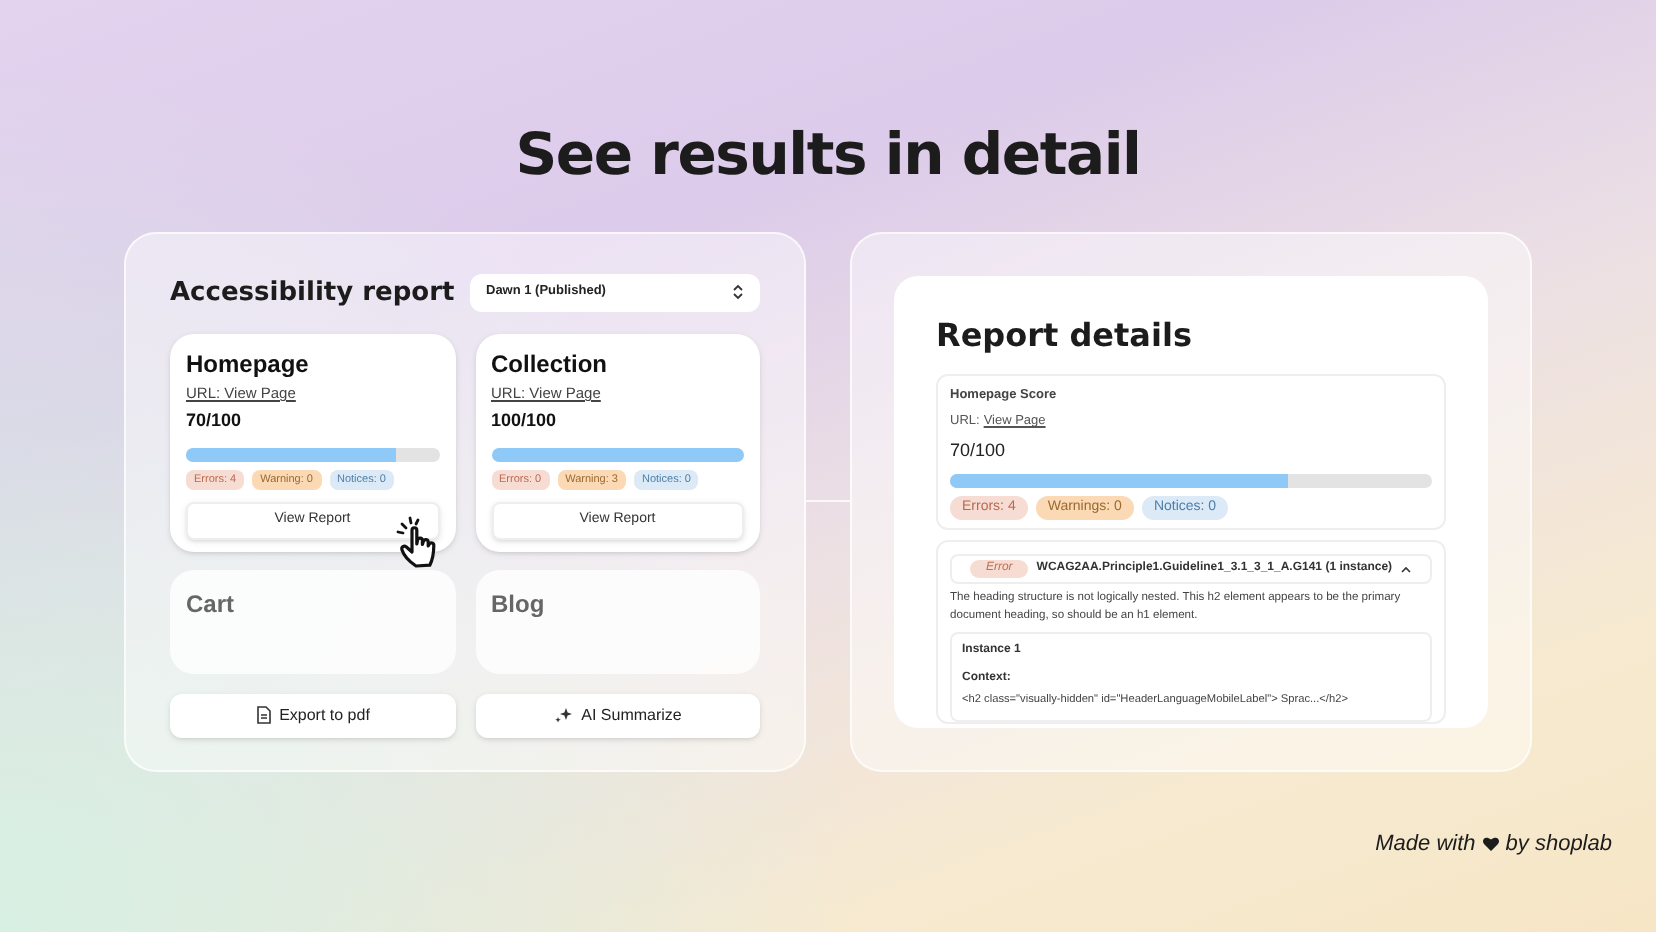 The height and width of the screenshot is (932, 1656). I want to click on heart-icon, so click(1490, 843).